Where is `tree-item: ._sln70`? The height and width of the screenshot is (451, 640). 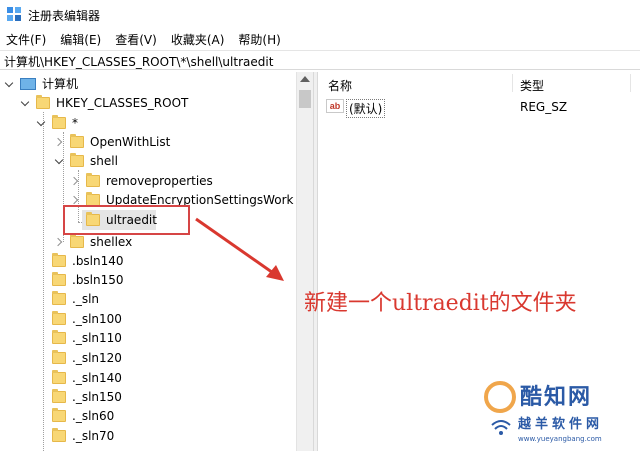 tree-item: ._sln70 is located at coordinates (83, 435).